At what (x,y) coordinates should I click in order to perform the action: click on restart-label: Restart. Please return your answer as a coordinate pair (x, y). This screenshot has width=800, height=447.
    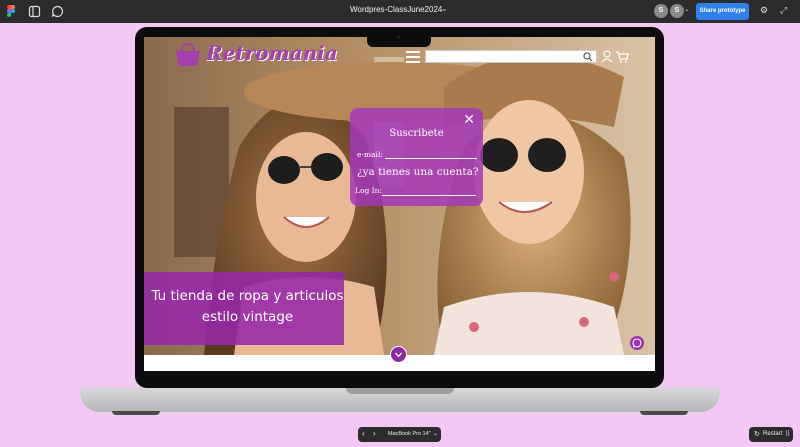
    Looking at the image, I should click on (773, 434).